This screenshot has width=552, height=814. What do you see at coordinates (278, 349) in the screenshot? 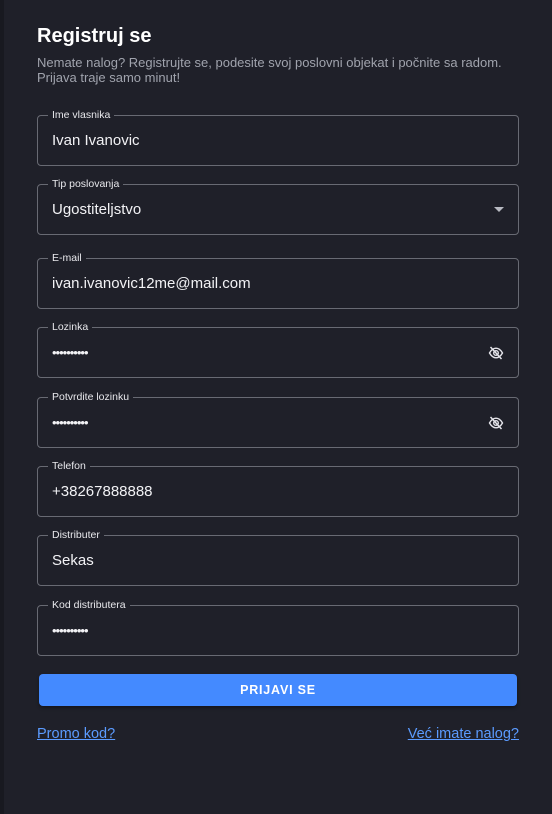
I see `password-field: Lozinka ••••••••••` at bounding box center [278, 349].